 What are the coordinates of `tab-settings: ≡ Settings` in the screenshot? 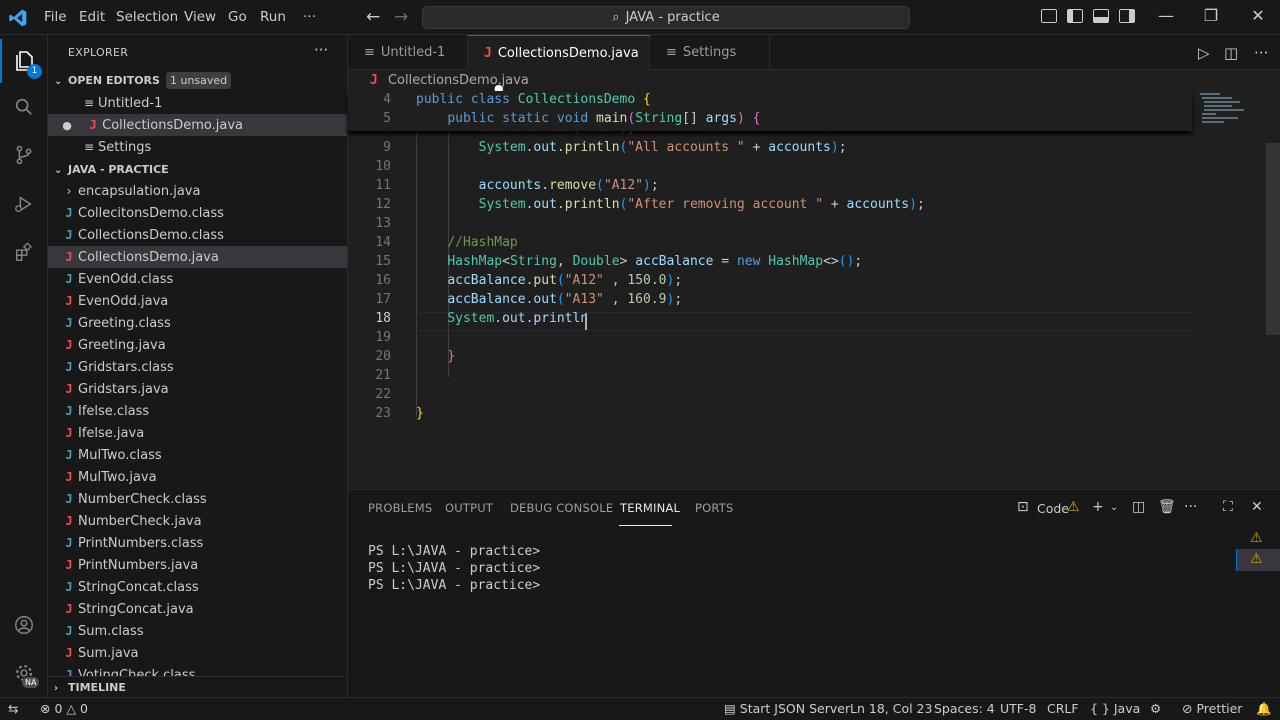 It's located at (710, 52).